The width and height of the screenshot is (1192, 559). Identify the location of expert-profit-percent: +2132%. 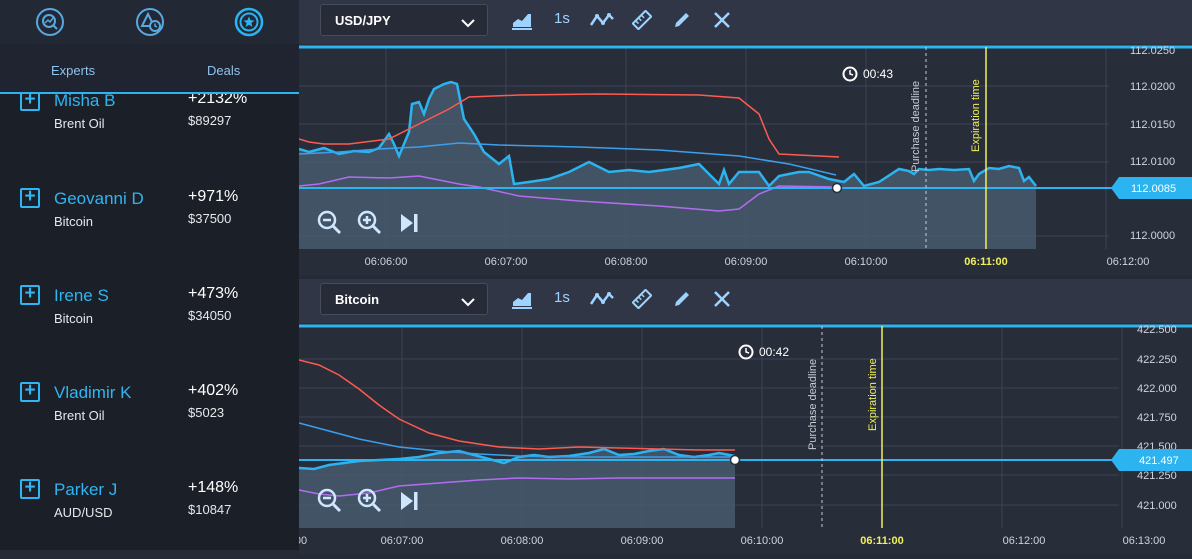
(218, 100).